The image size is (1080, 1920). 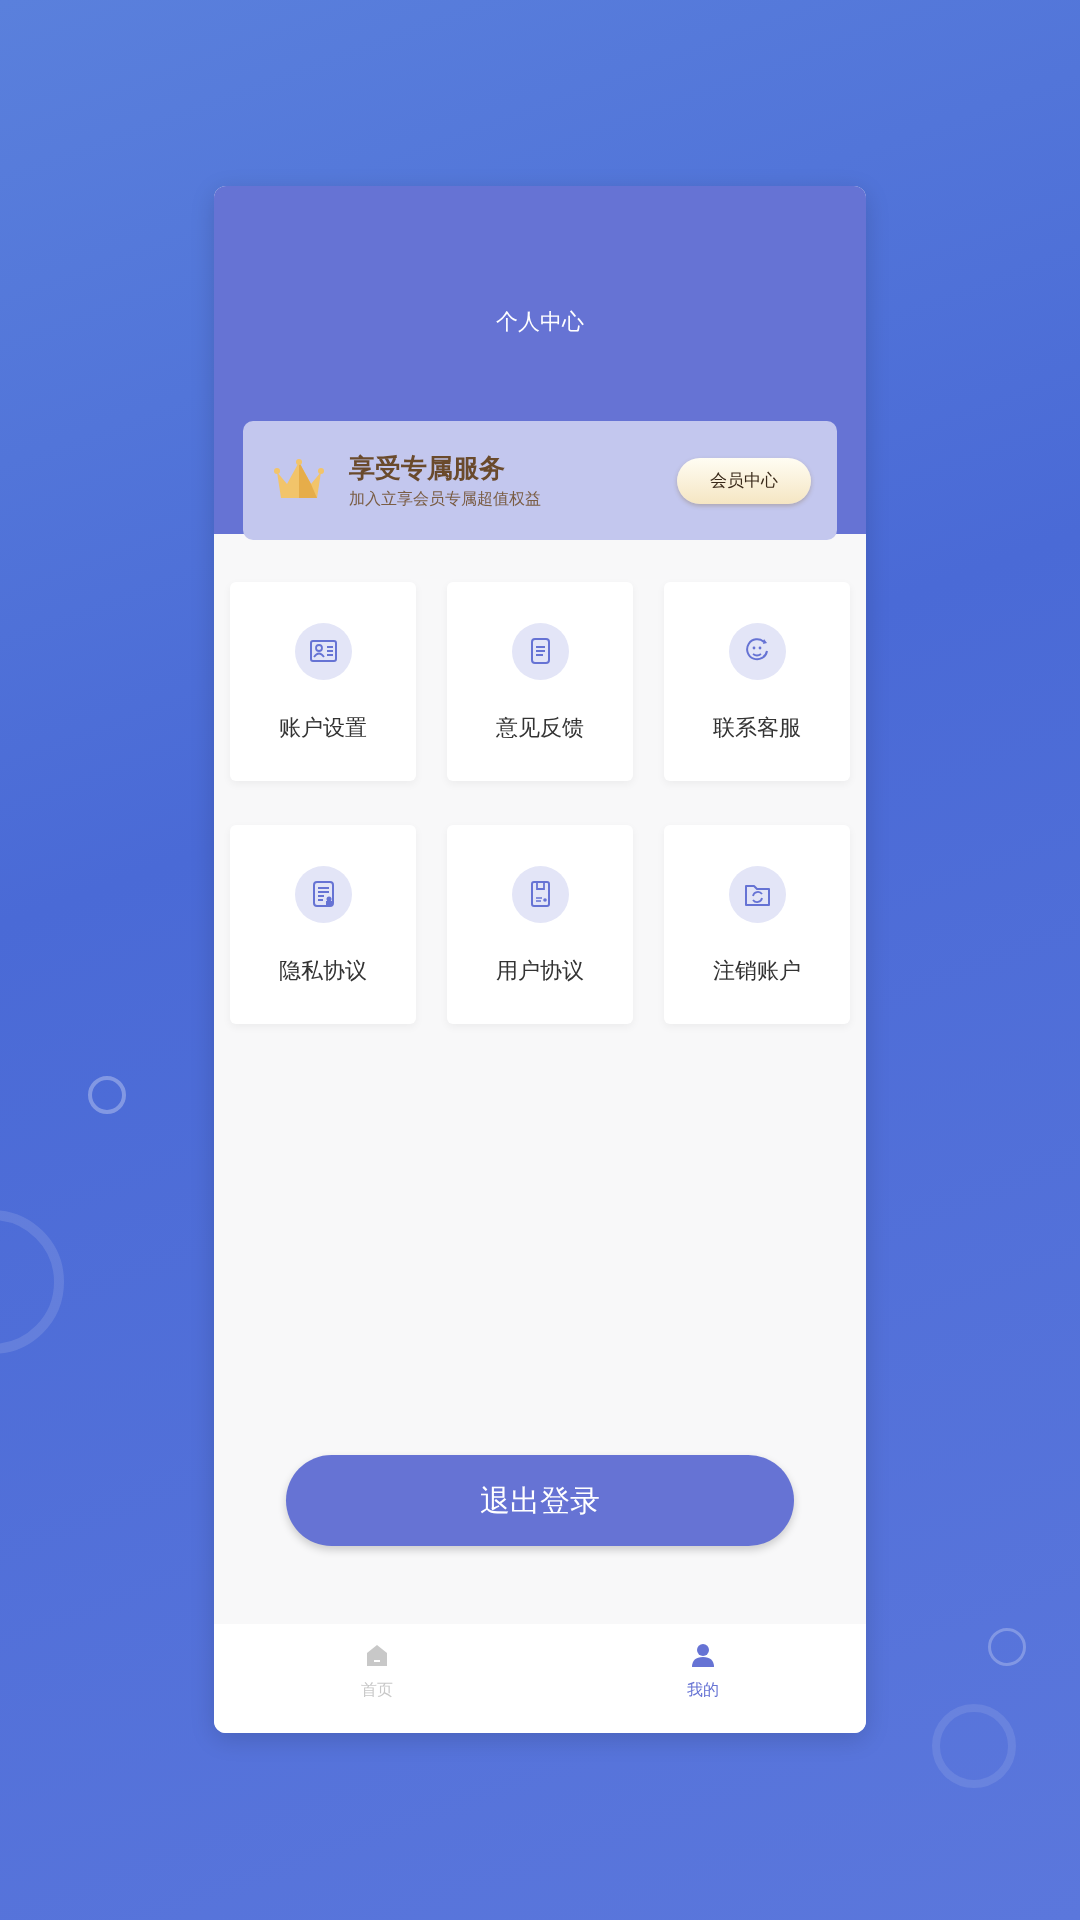 I want to click on person-icon, so click(x=703, y=1655).